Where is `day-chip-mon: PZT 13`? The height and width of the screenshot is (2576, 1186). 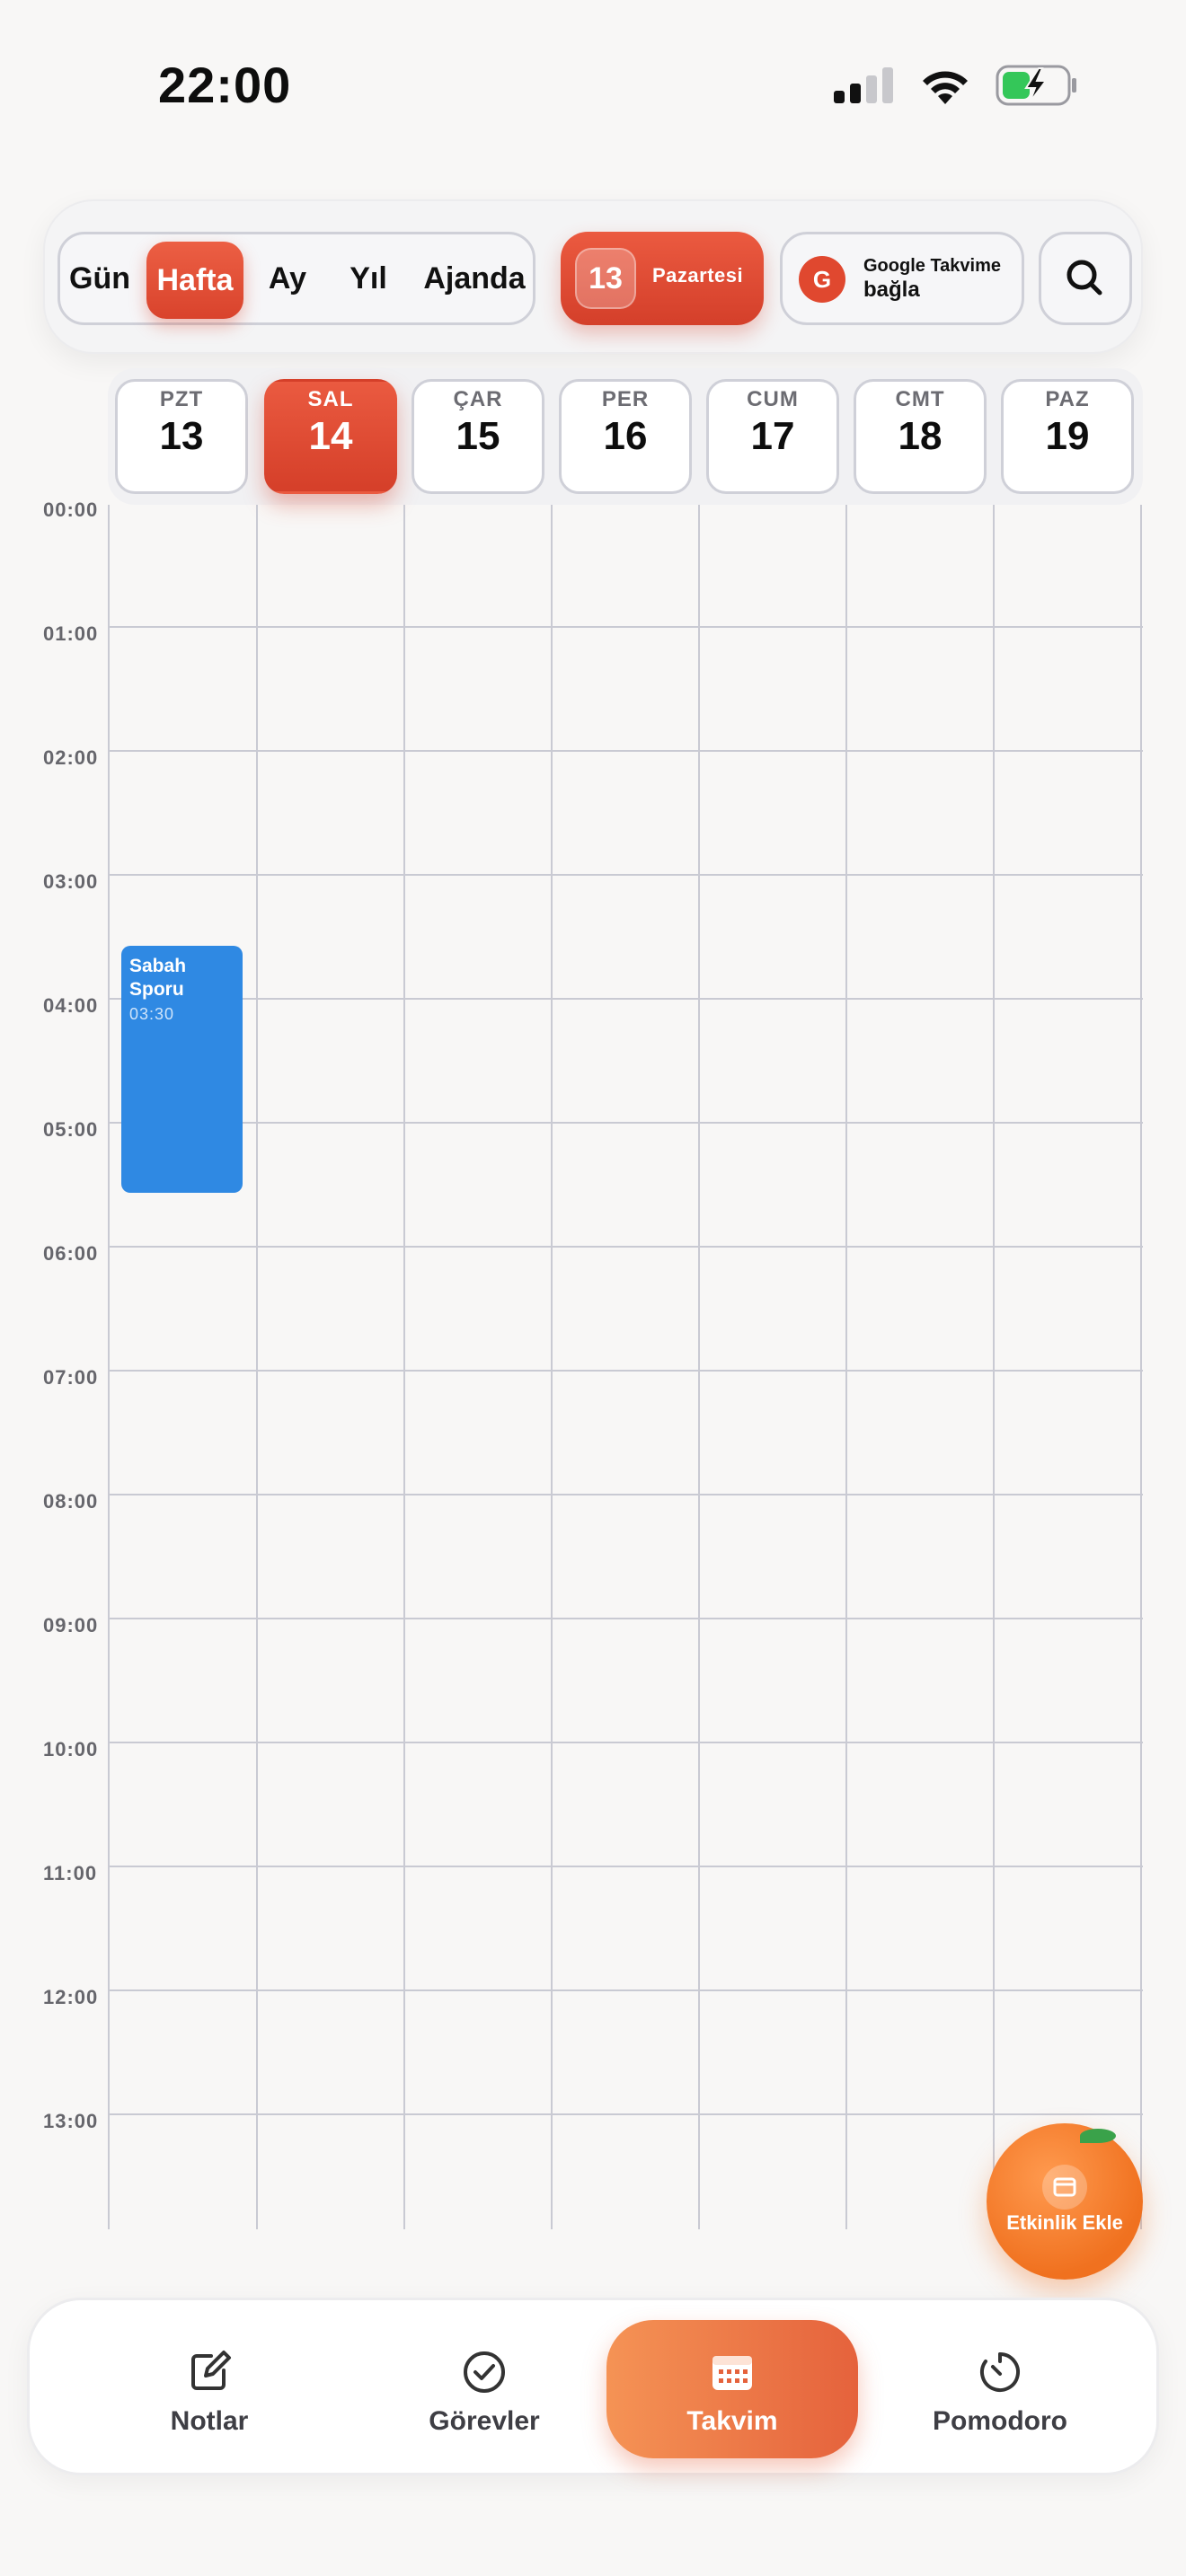 day-chip-mon: PZT 13 is located at coordinates (181, 436).